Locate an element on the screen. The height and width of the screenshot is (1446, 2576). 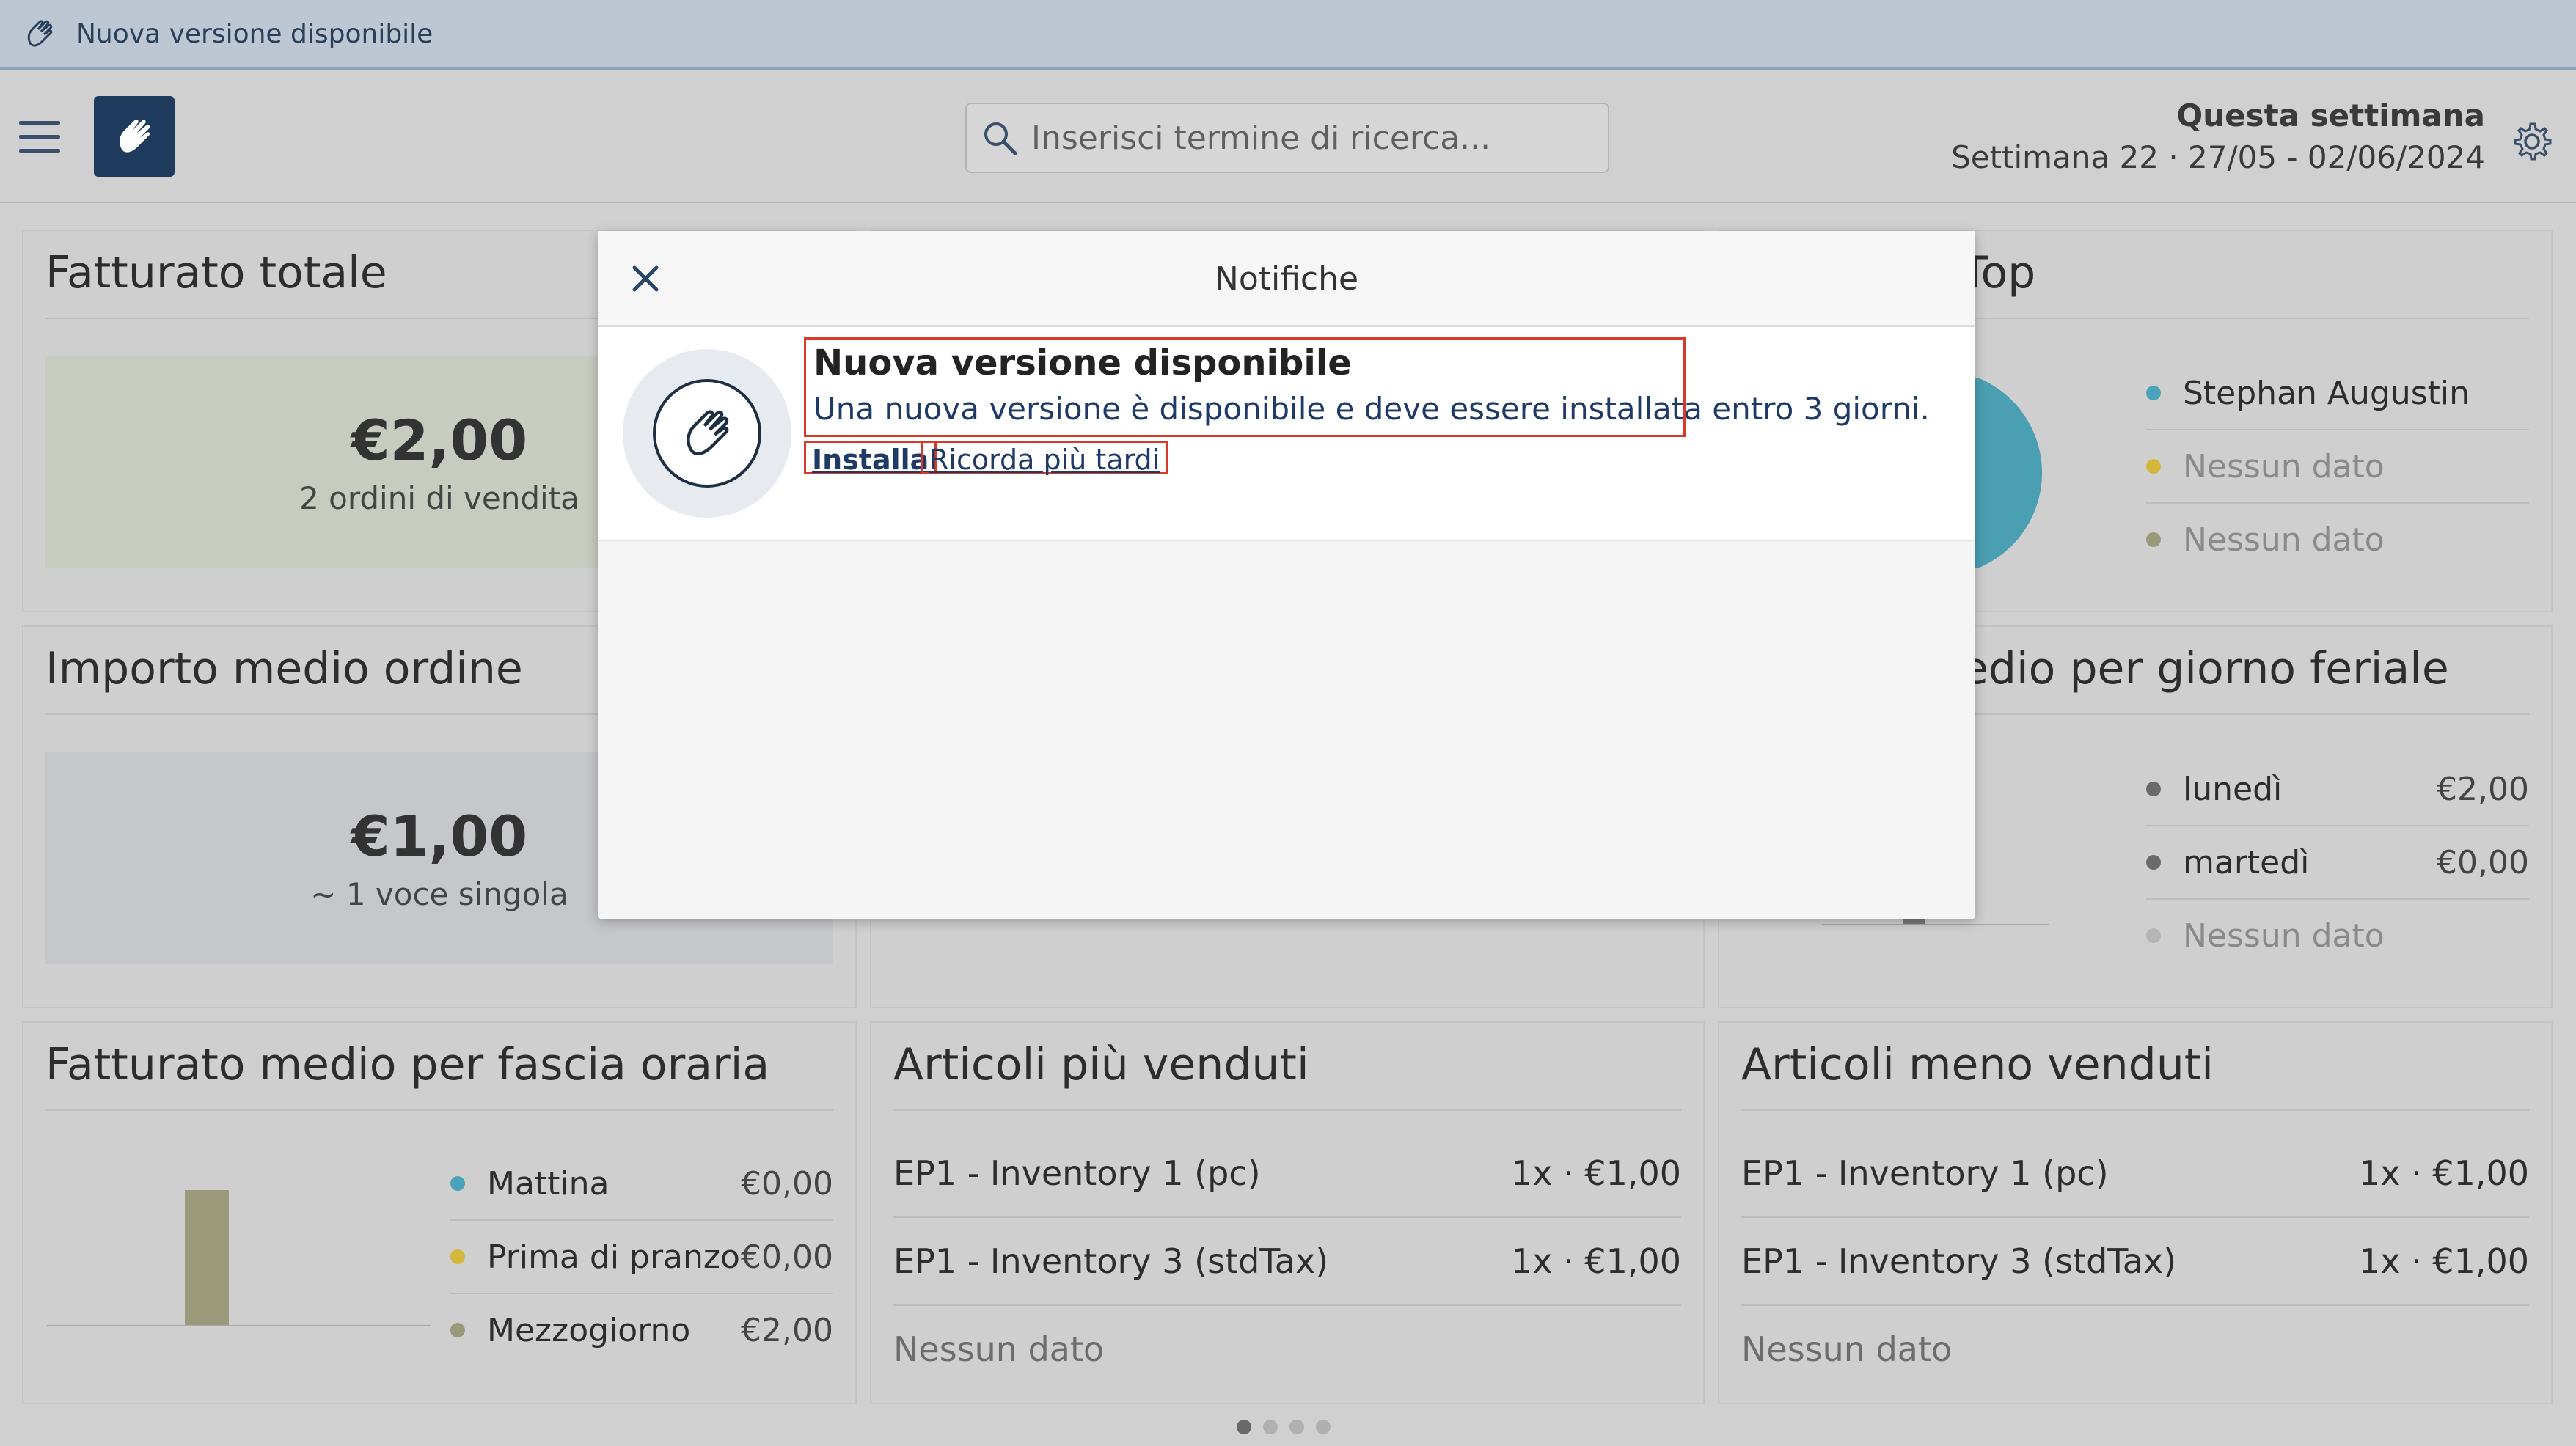
kpi-subtitle: 2 ordini di vendita is located at coordinates (439, 498).